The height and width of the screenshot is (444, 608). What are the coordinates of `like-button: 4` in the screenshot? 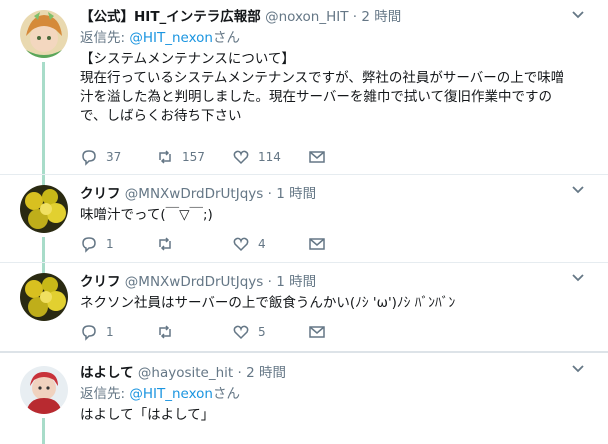 It's located at (270, 244).